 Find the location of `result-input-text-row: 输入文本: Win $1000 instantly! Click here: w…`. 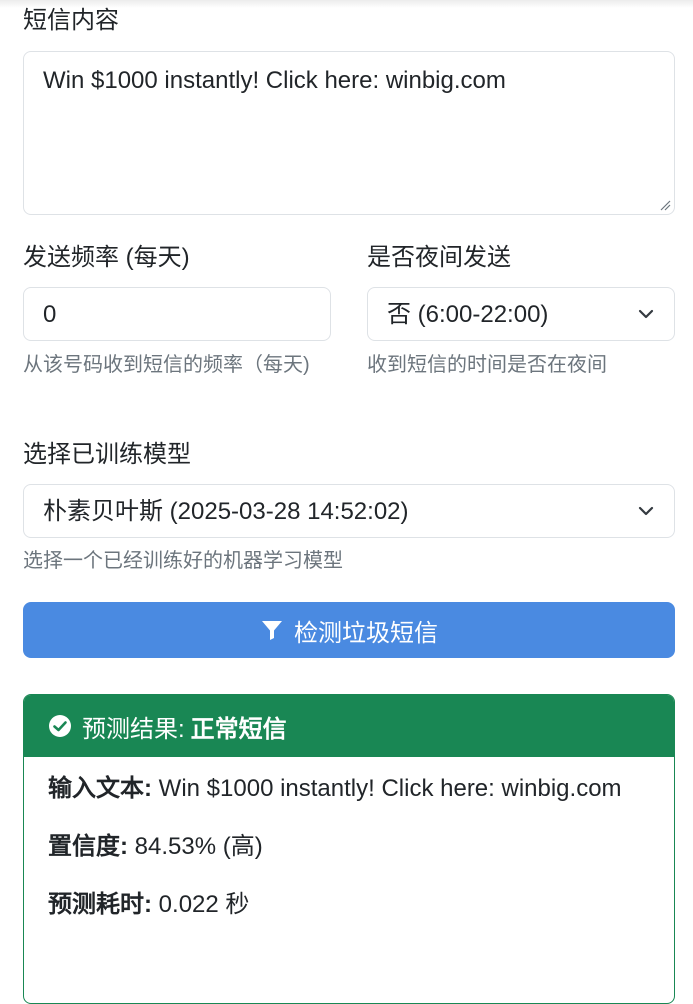

result-input-text-row: 输入文本: Win $1000 instantly! Click here: w… is located at coordinates (349, 789).